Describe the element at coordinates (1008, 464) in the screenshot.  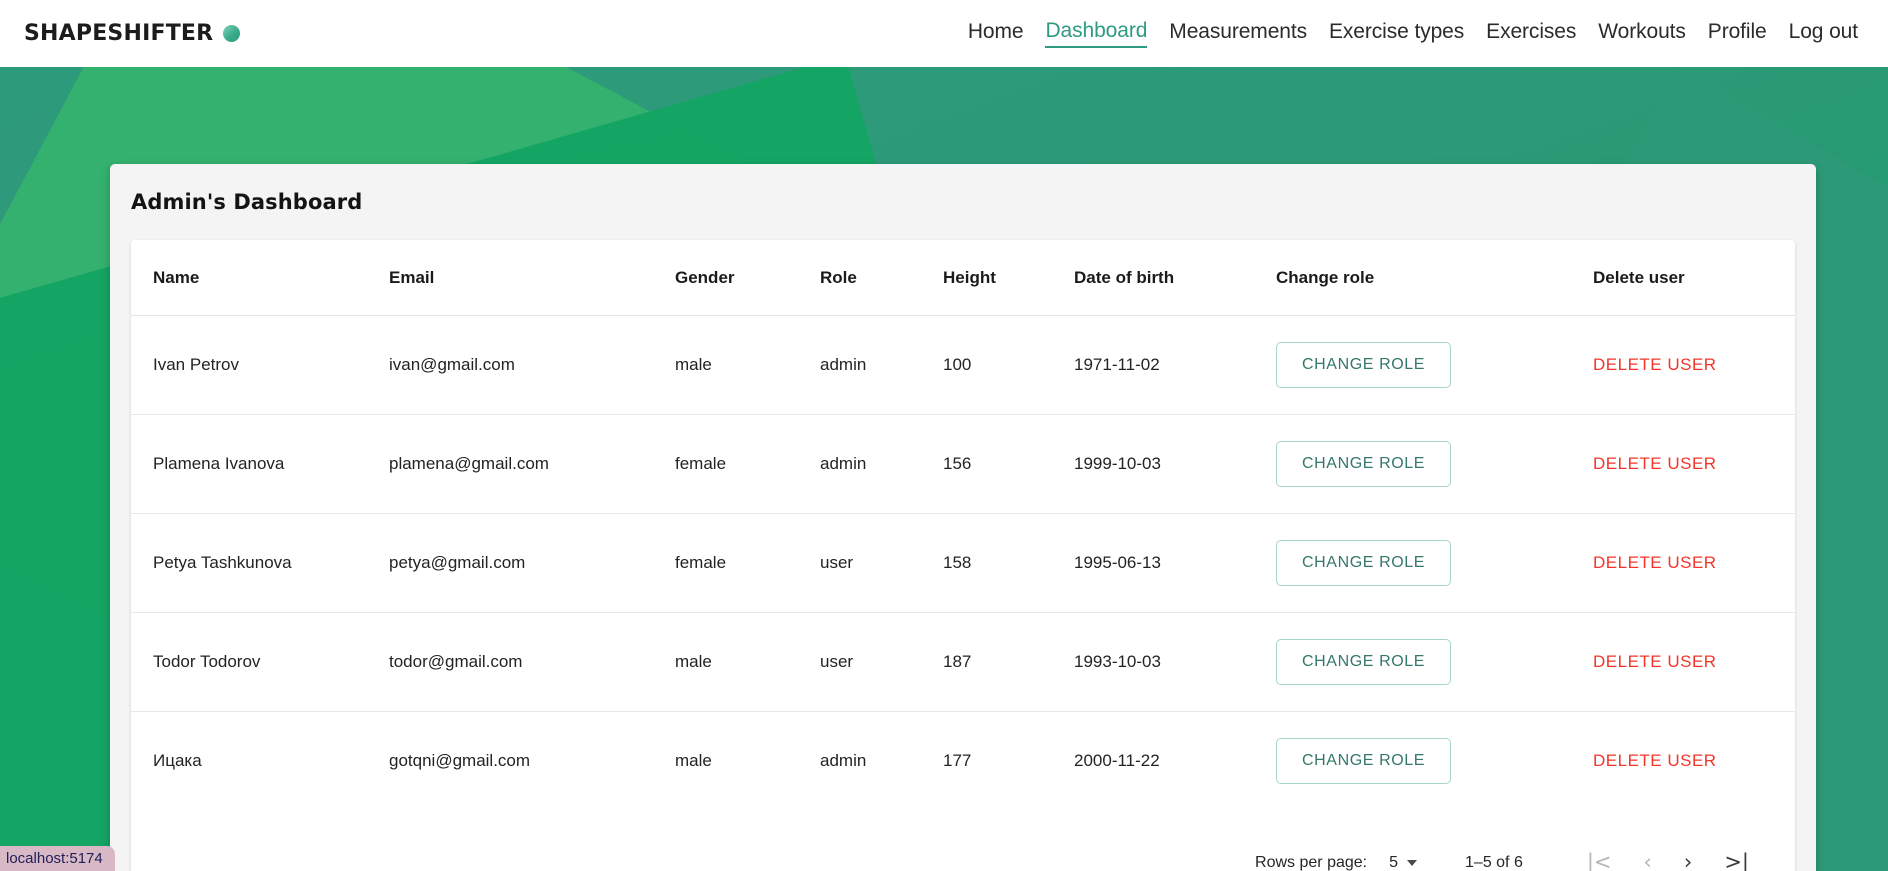
I see `cell-height: 156` at that location.